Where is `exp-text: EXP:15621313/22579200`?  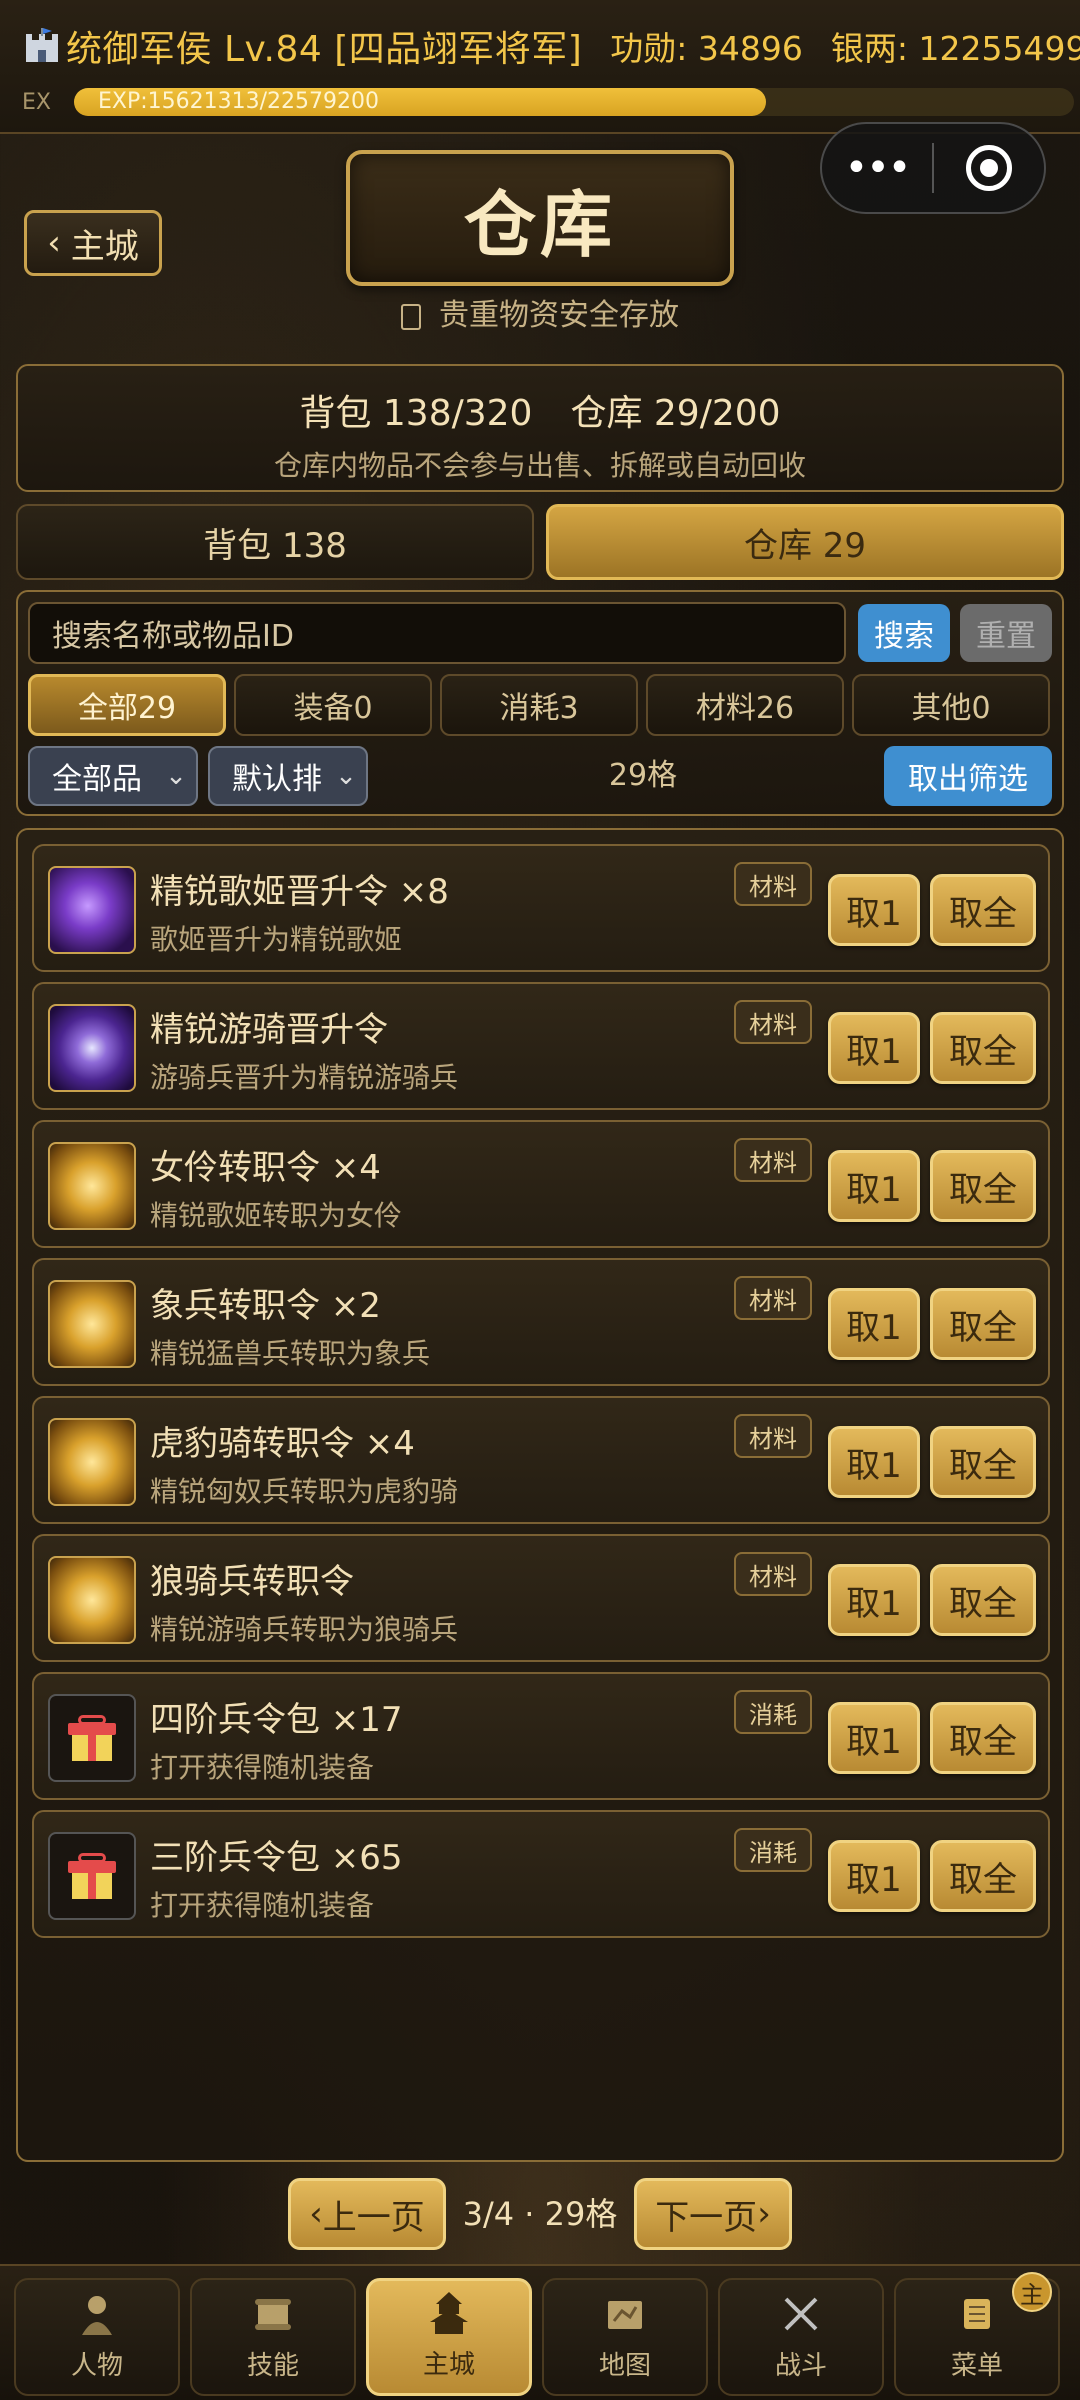
exp-text: EXP:15621313/22579200 is located at coordinates (239, 101).